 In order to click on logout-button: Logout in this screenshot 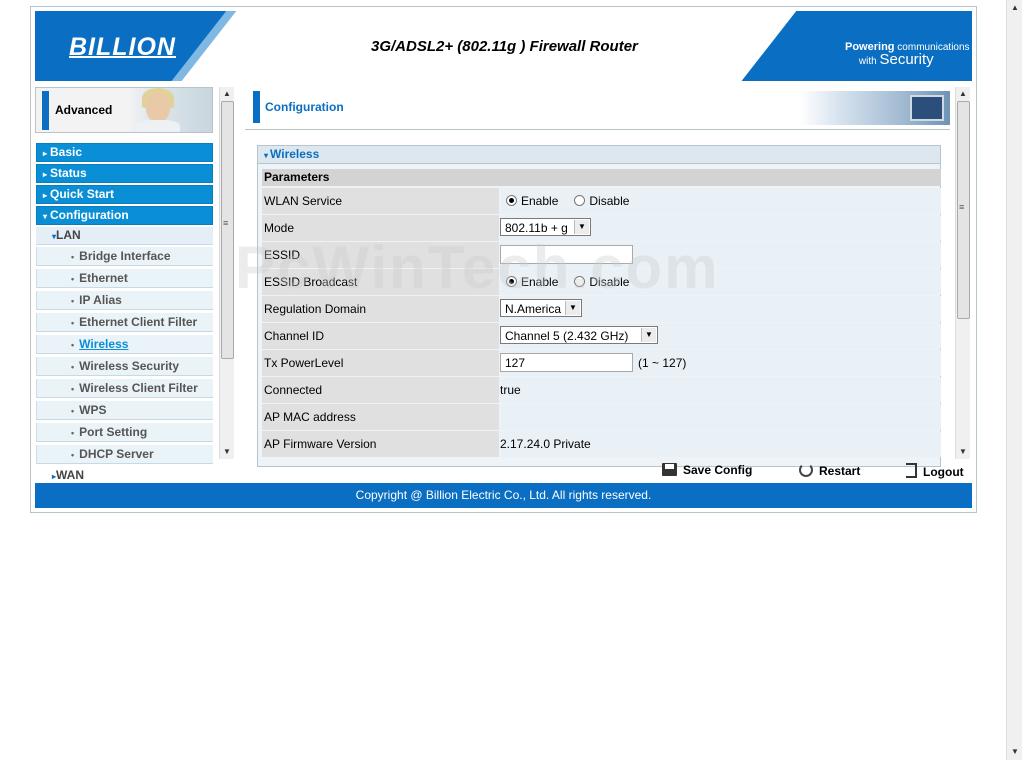, I will do `click(935, 471)`.